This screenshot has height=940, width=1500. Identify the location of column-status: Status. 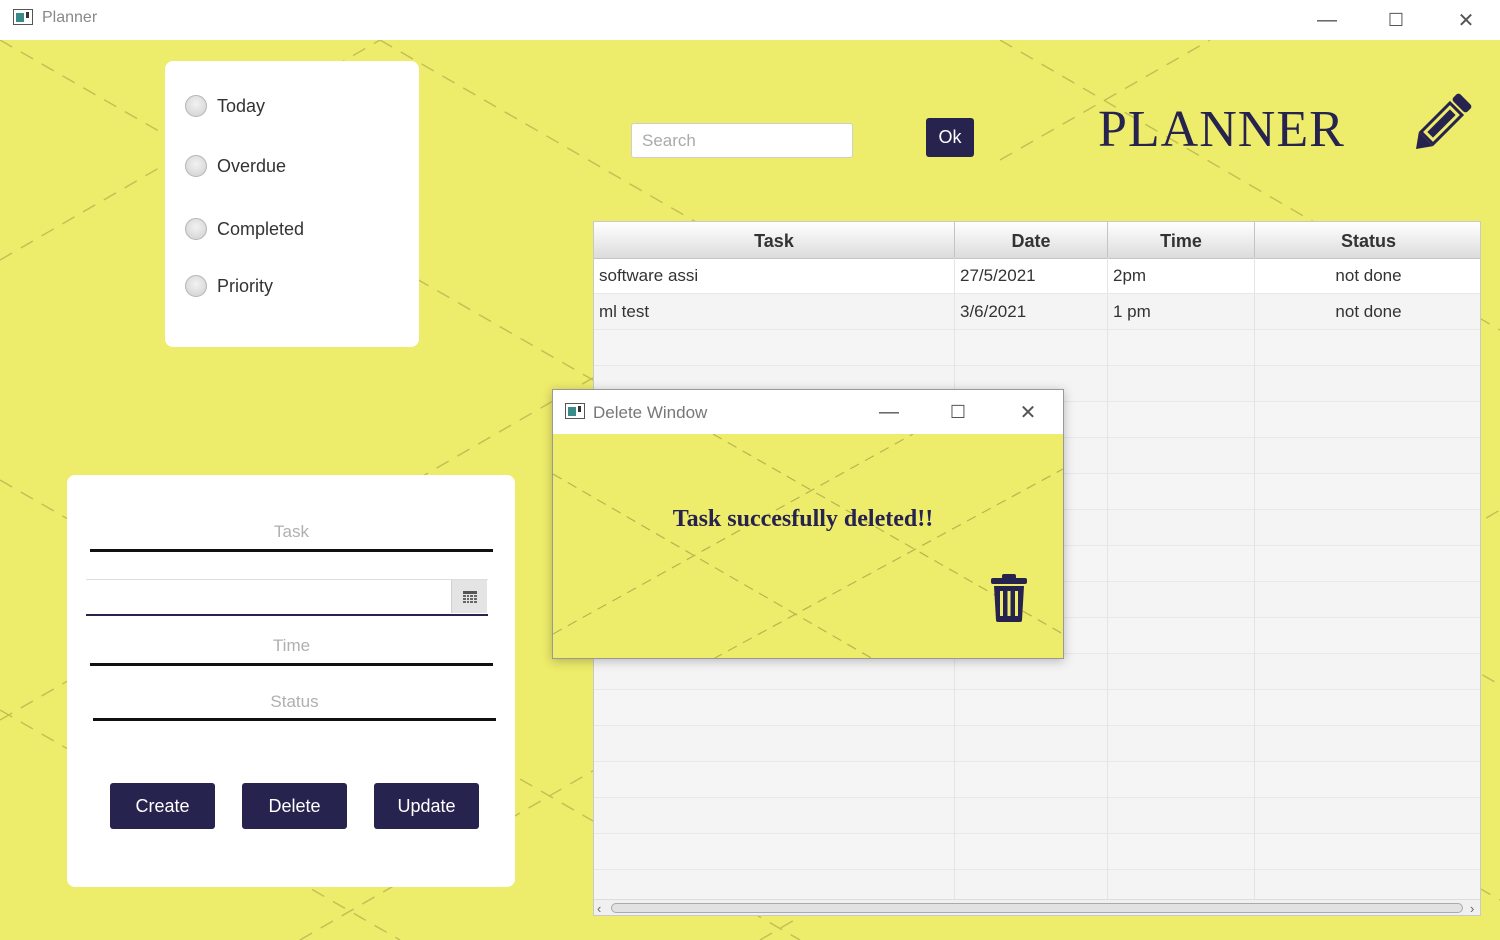
(1367, 240).